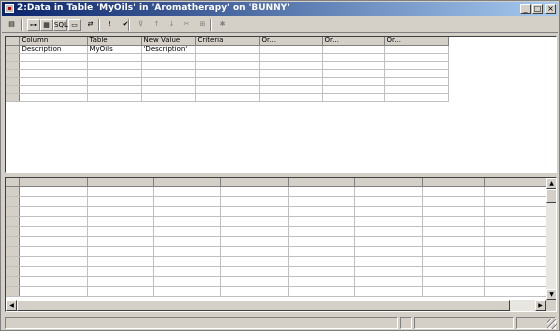 The height and width of the screenshot is (331, 560). I want to click on show-grid-icon: ▦, so click(46, 25).